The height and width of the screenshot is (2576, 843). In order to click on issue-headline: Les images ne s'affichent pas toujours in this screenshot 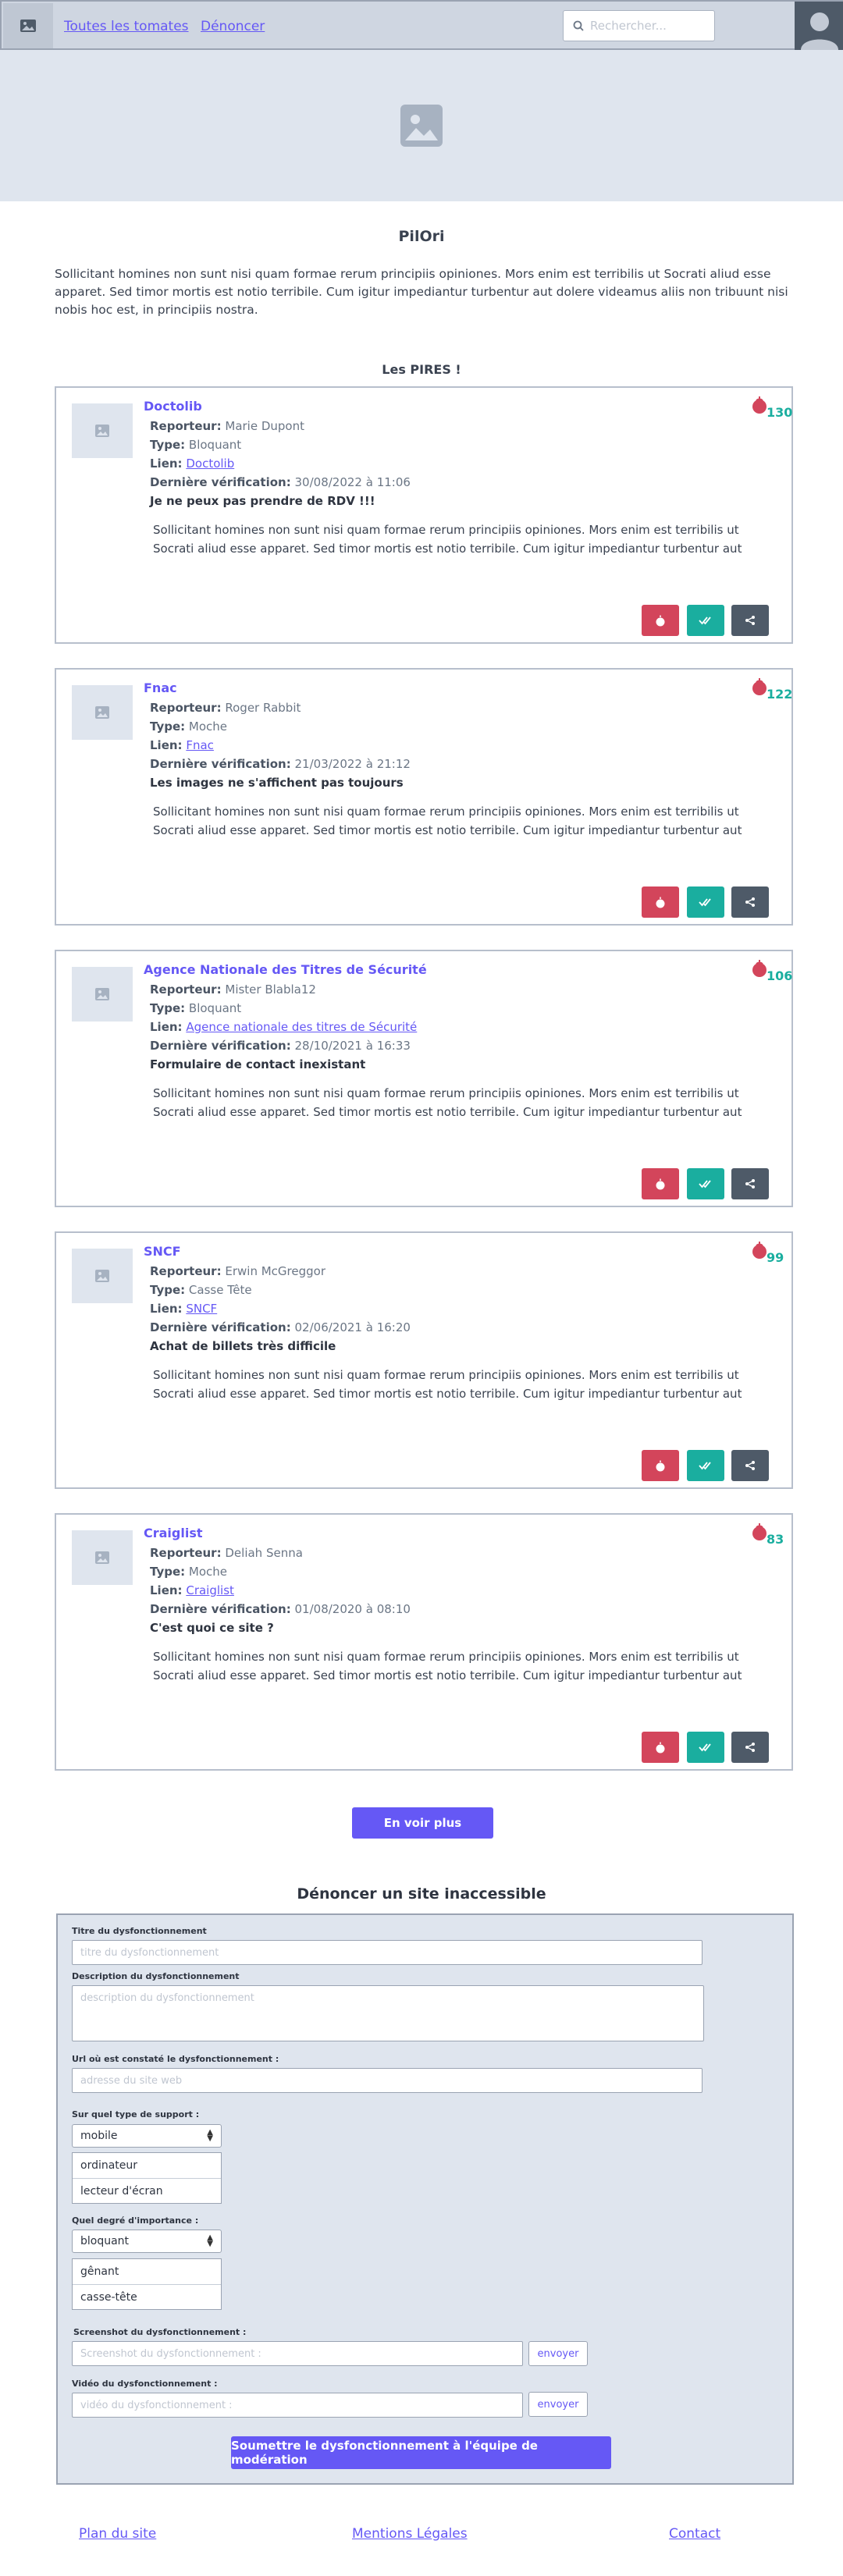, I will do `click(277, 783)`.